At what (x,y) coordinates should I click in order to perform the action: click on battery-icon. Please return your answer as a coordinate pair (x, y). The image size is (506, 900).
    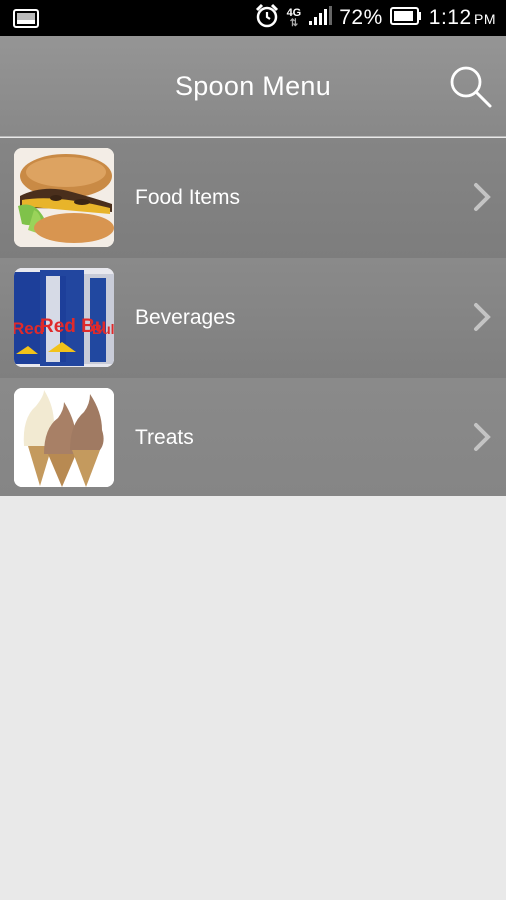
    Looking at the image, I should click on (405, 18).